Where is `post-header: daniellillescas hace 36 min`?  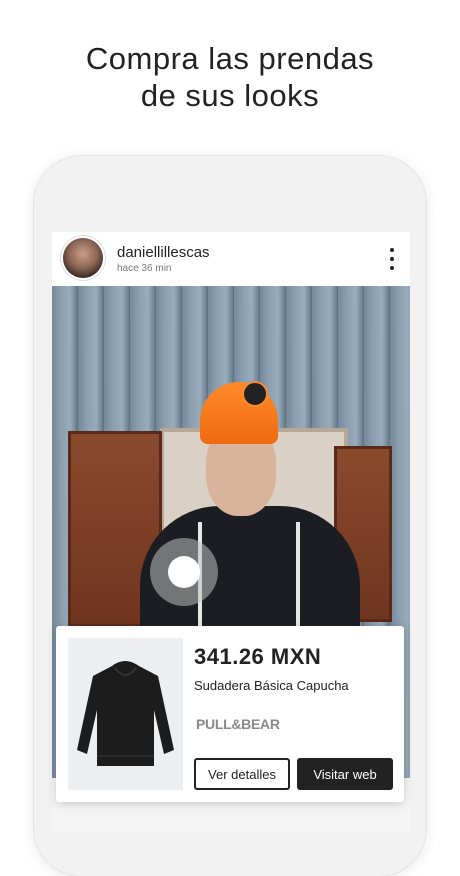 post-header: daniellillescas hace 36 min is located at coordinates (231, 259).